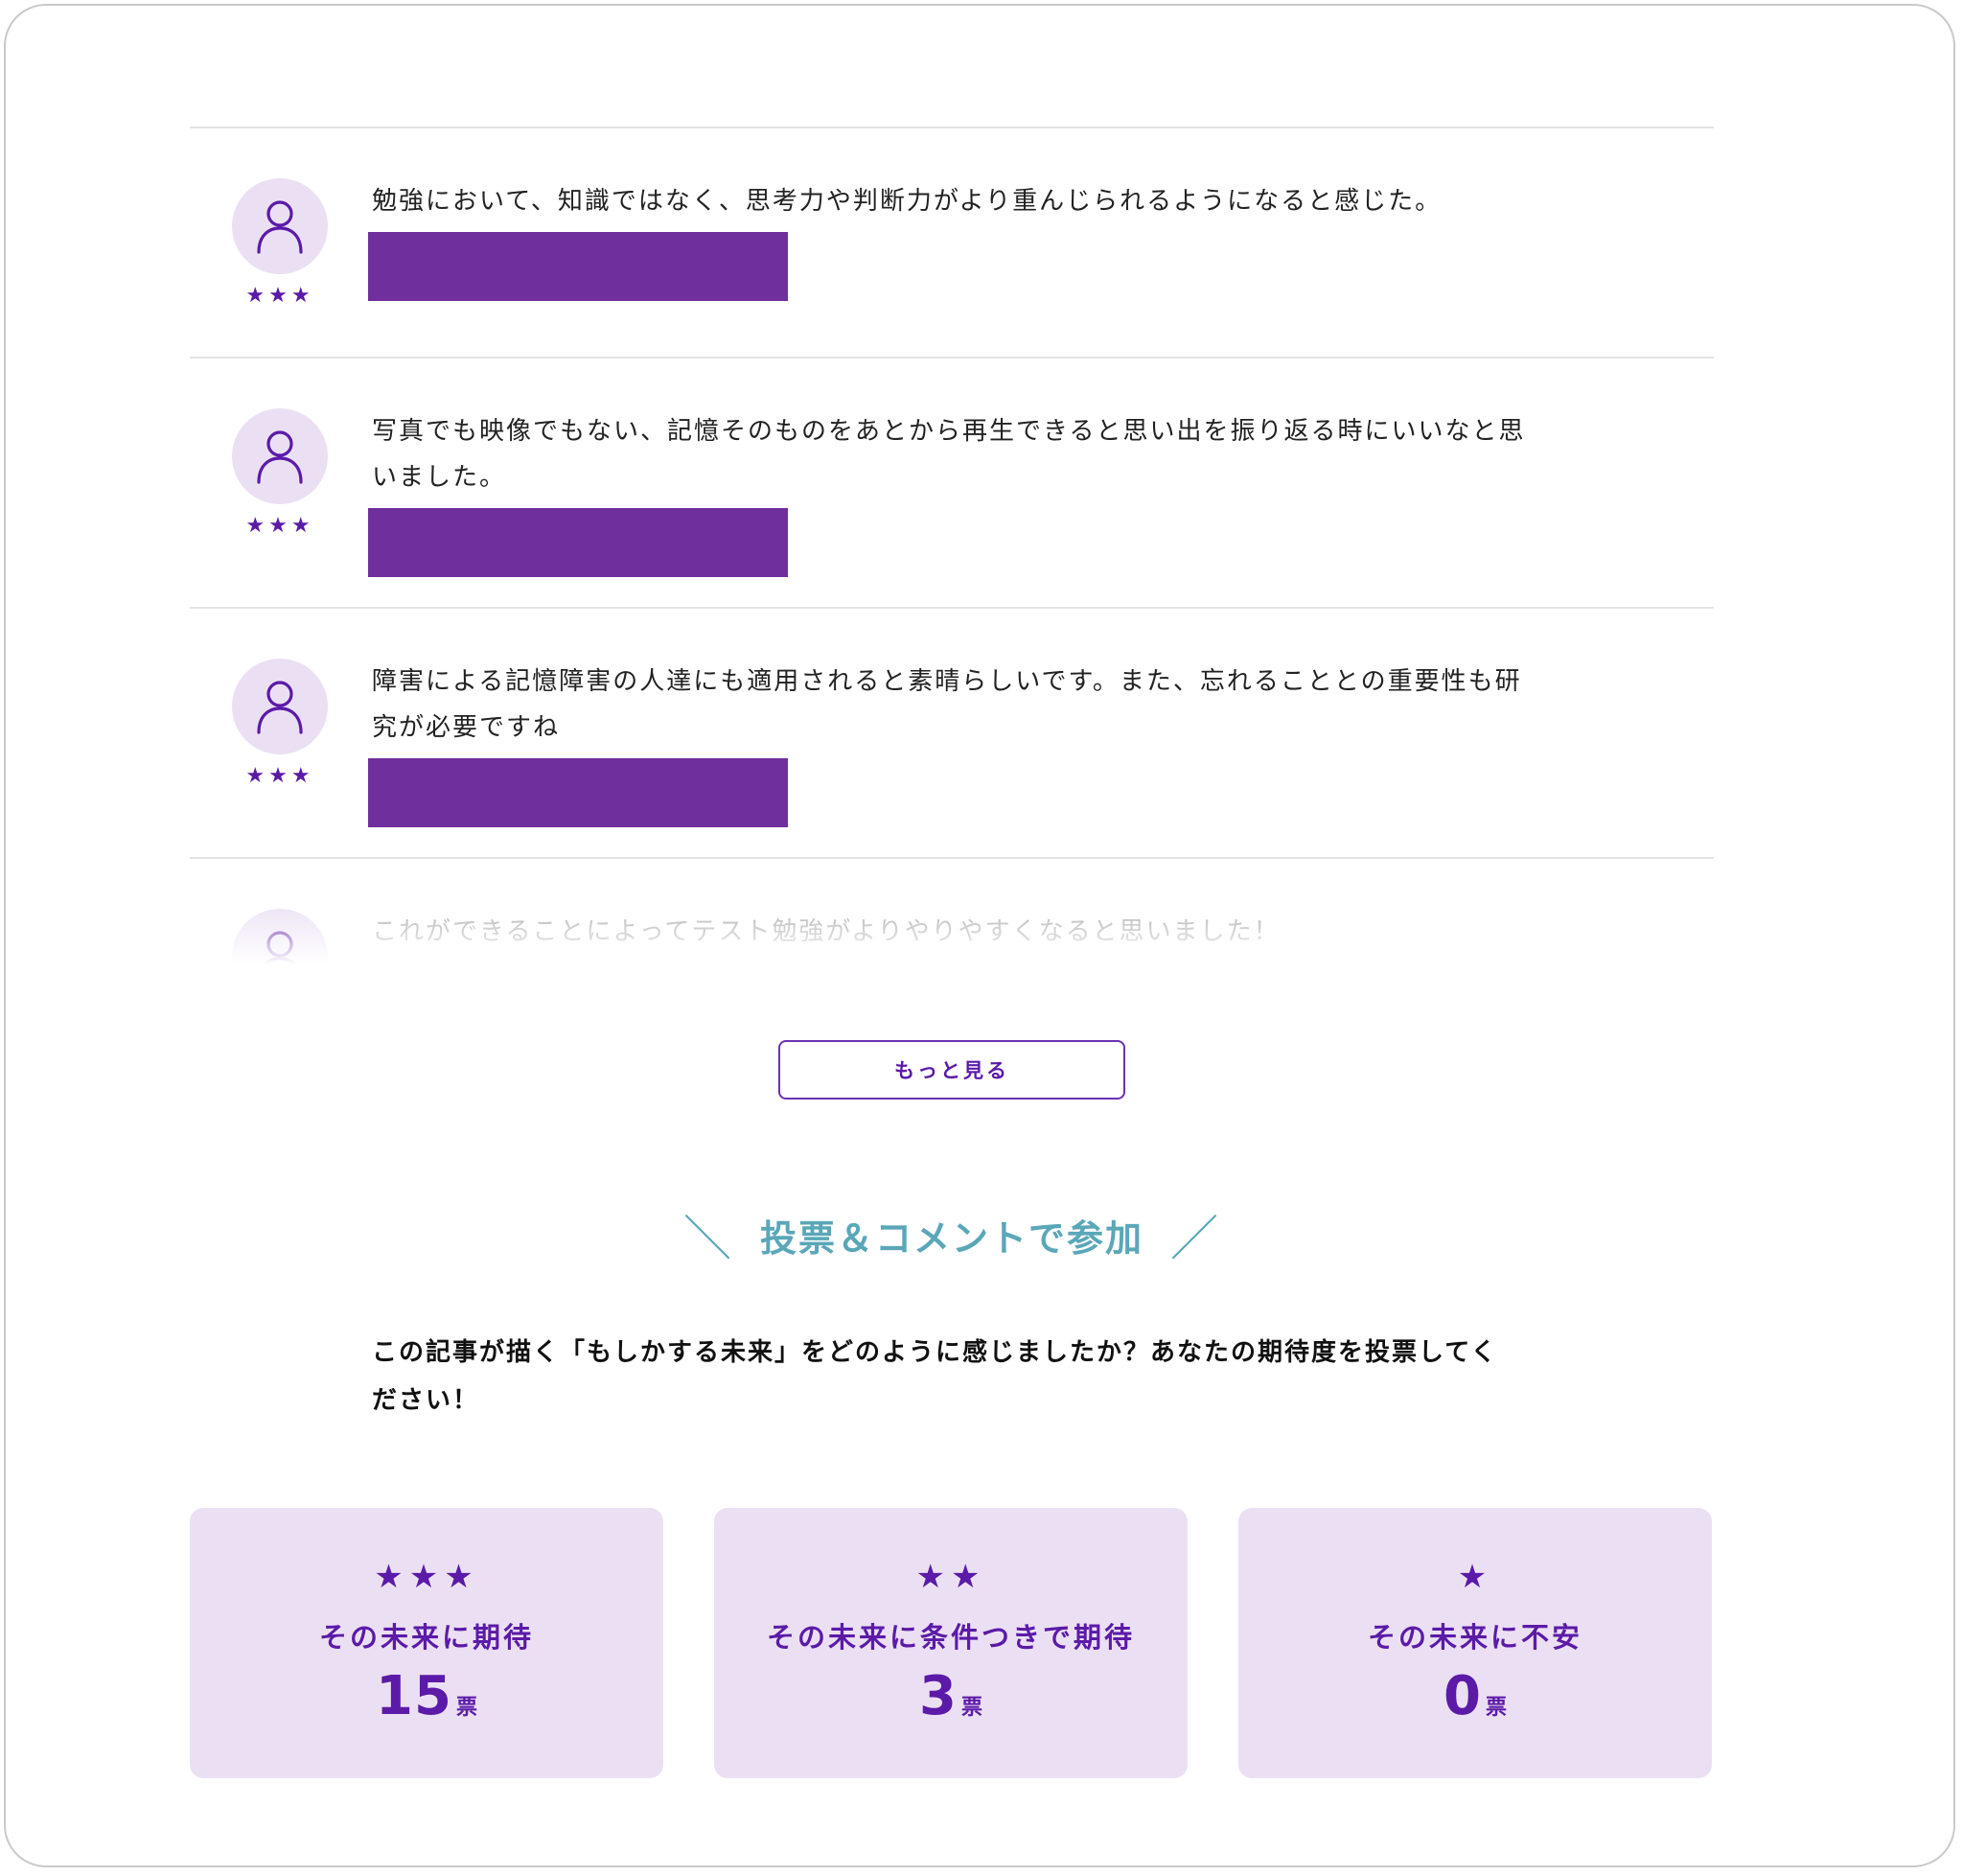 This screenshot has width=1963, height=1876. What do you see at coordinates (1462, 1696) in the screenshot?
I see `vote-count-number: 0` at bounding box center [1462, 1696].